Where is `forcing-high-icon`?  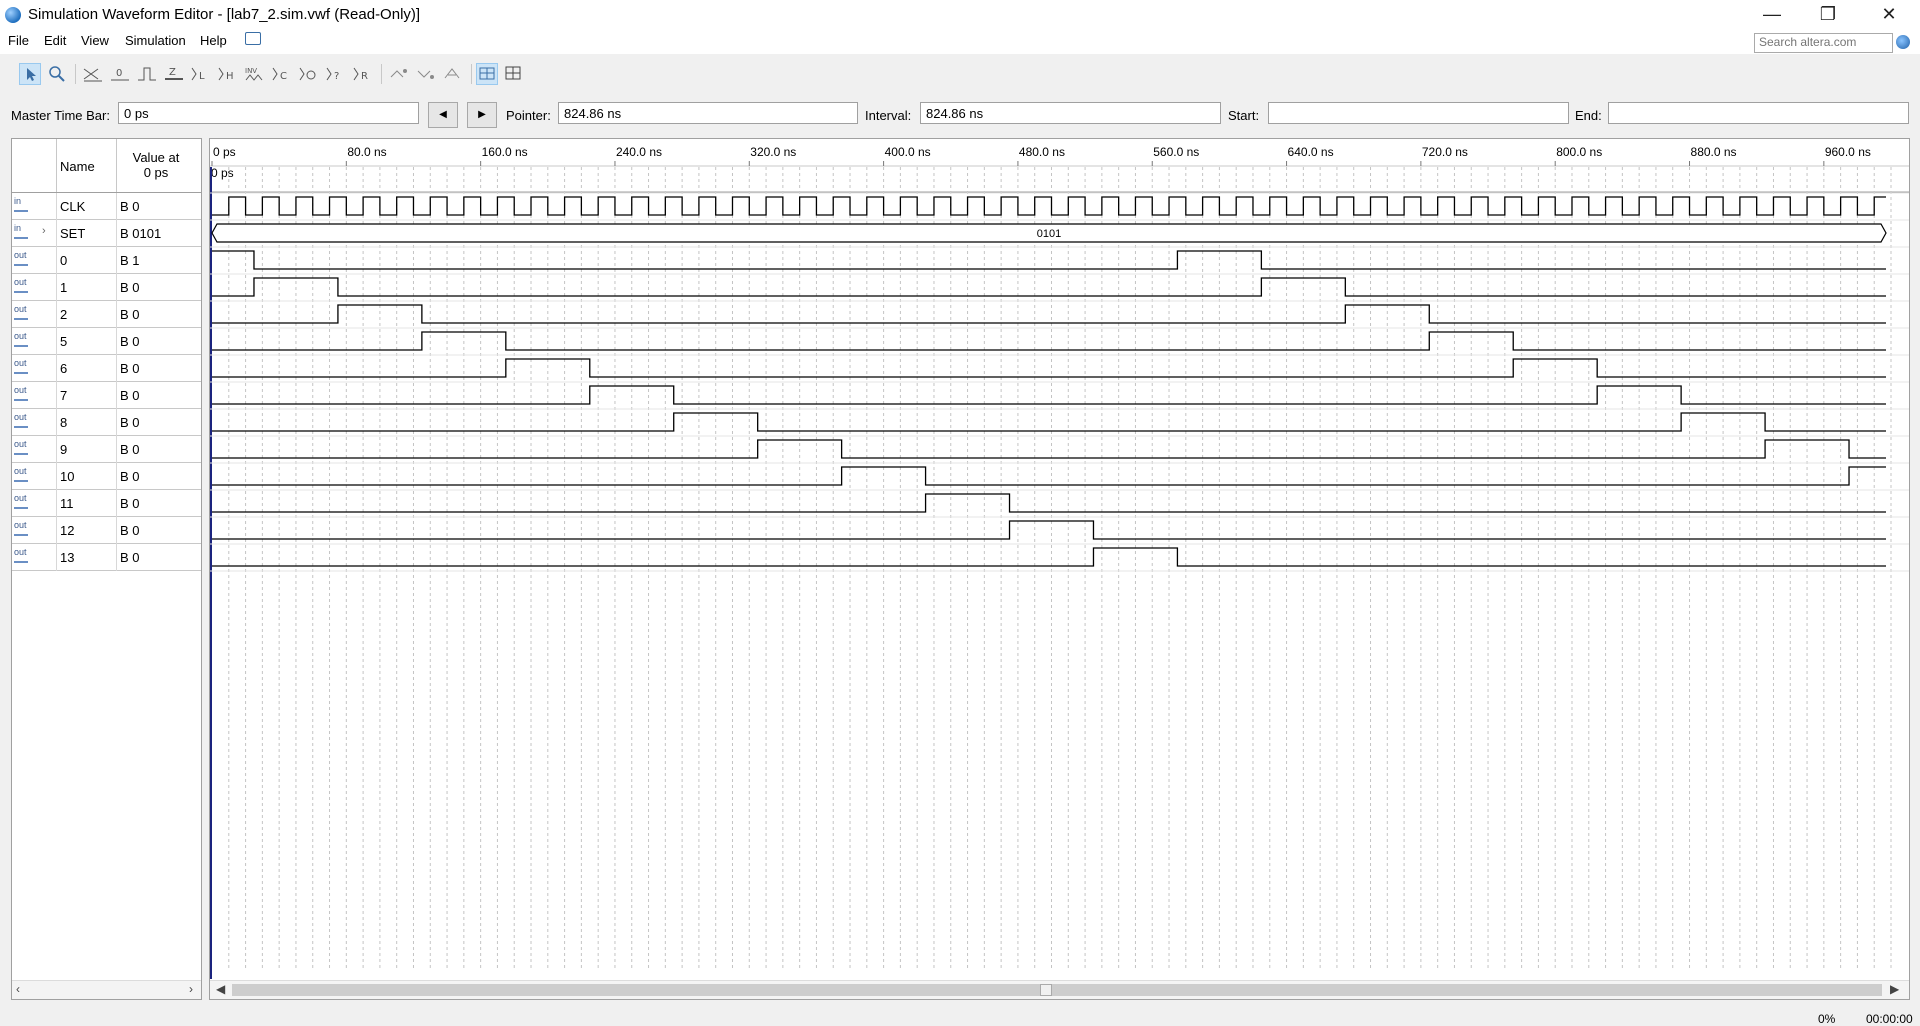 forcing-high-icon is located at coordinates (147, 74).